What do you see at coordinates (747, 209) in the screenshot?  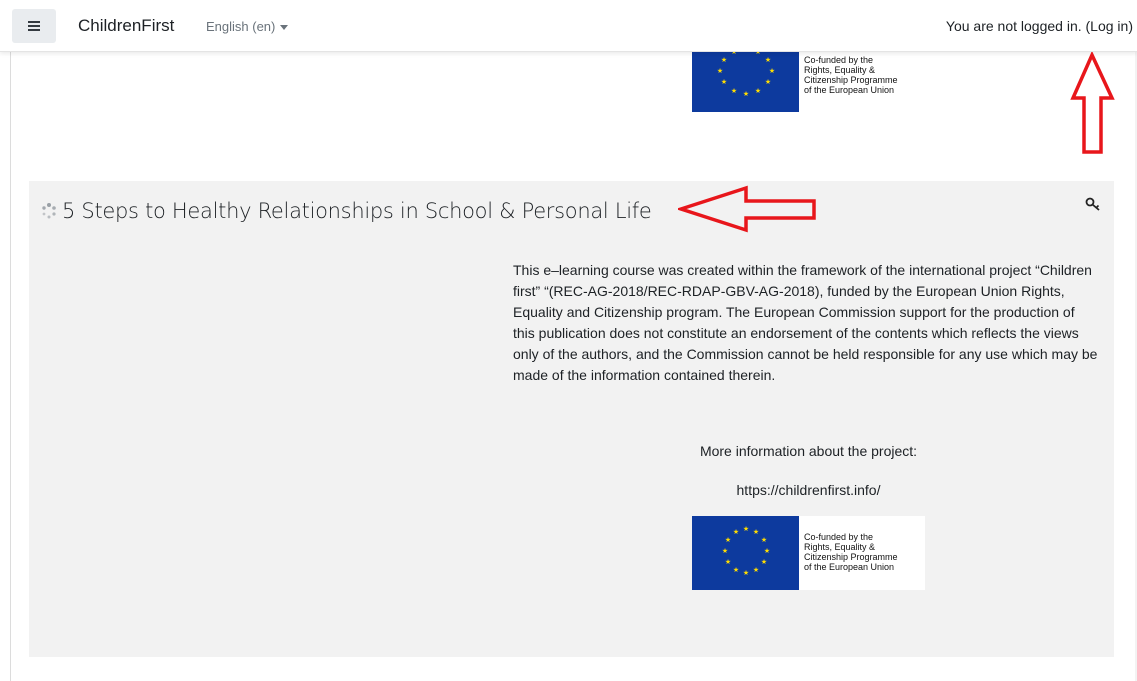 I see `annotation-arrow-left` at bounding box center [747, 209].